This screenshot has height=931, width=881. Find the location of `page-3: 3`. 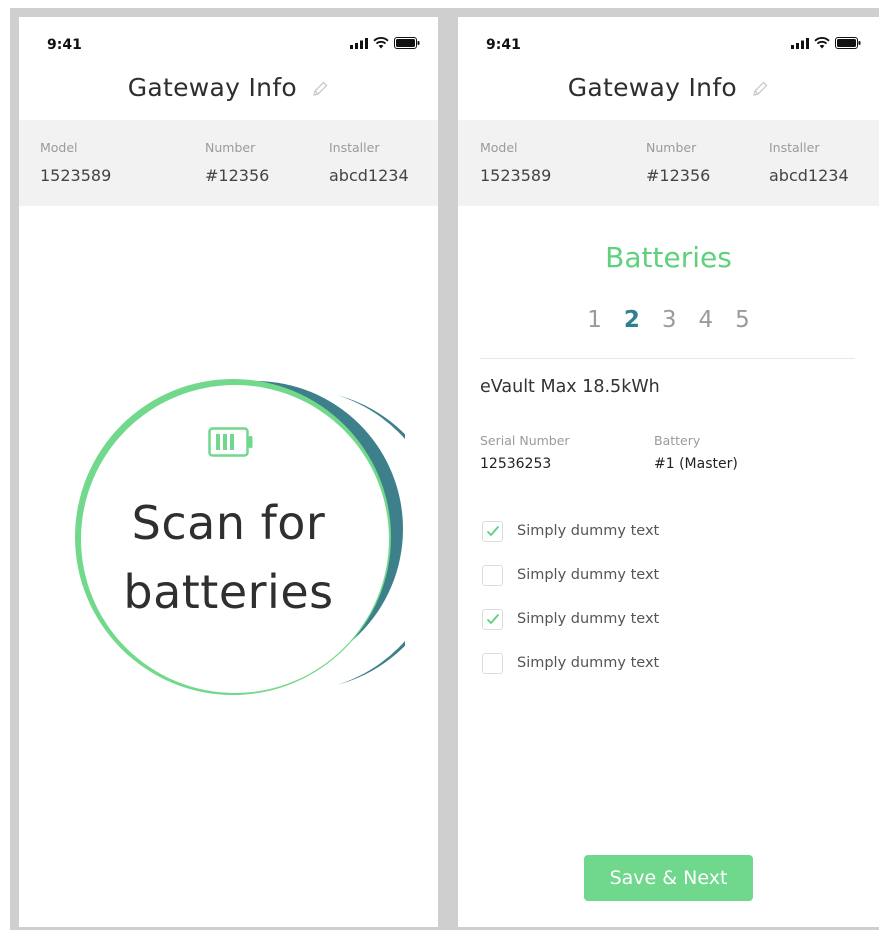

page-3: 3 is located at coordinates (669, 320).